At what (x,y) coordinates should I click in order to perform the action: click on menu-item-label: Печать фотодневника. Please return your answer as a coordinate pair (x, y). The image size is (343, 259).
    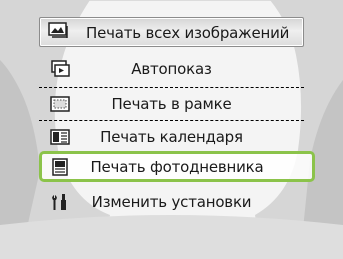
    Looking at the image, I should click on (177, 167).